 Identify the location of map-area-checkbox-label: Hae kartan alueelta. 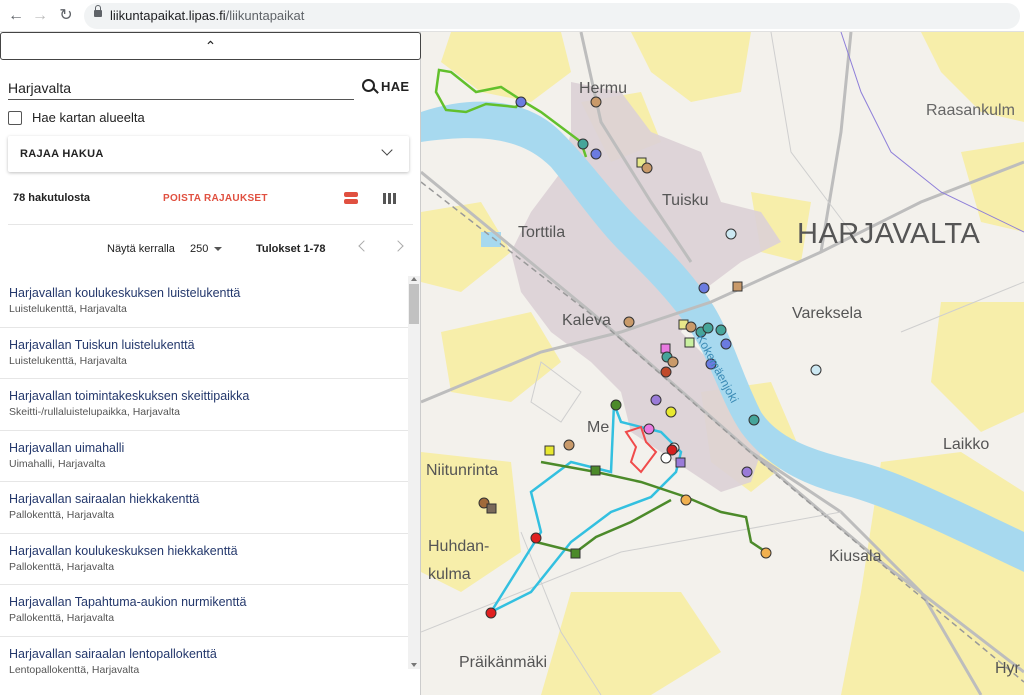
(88, 117).